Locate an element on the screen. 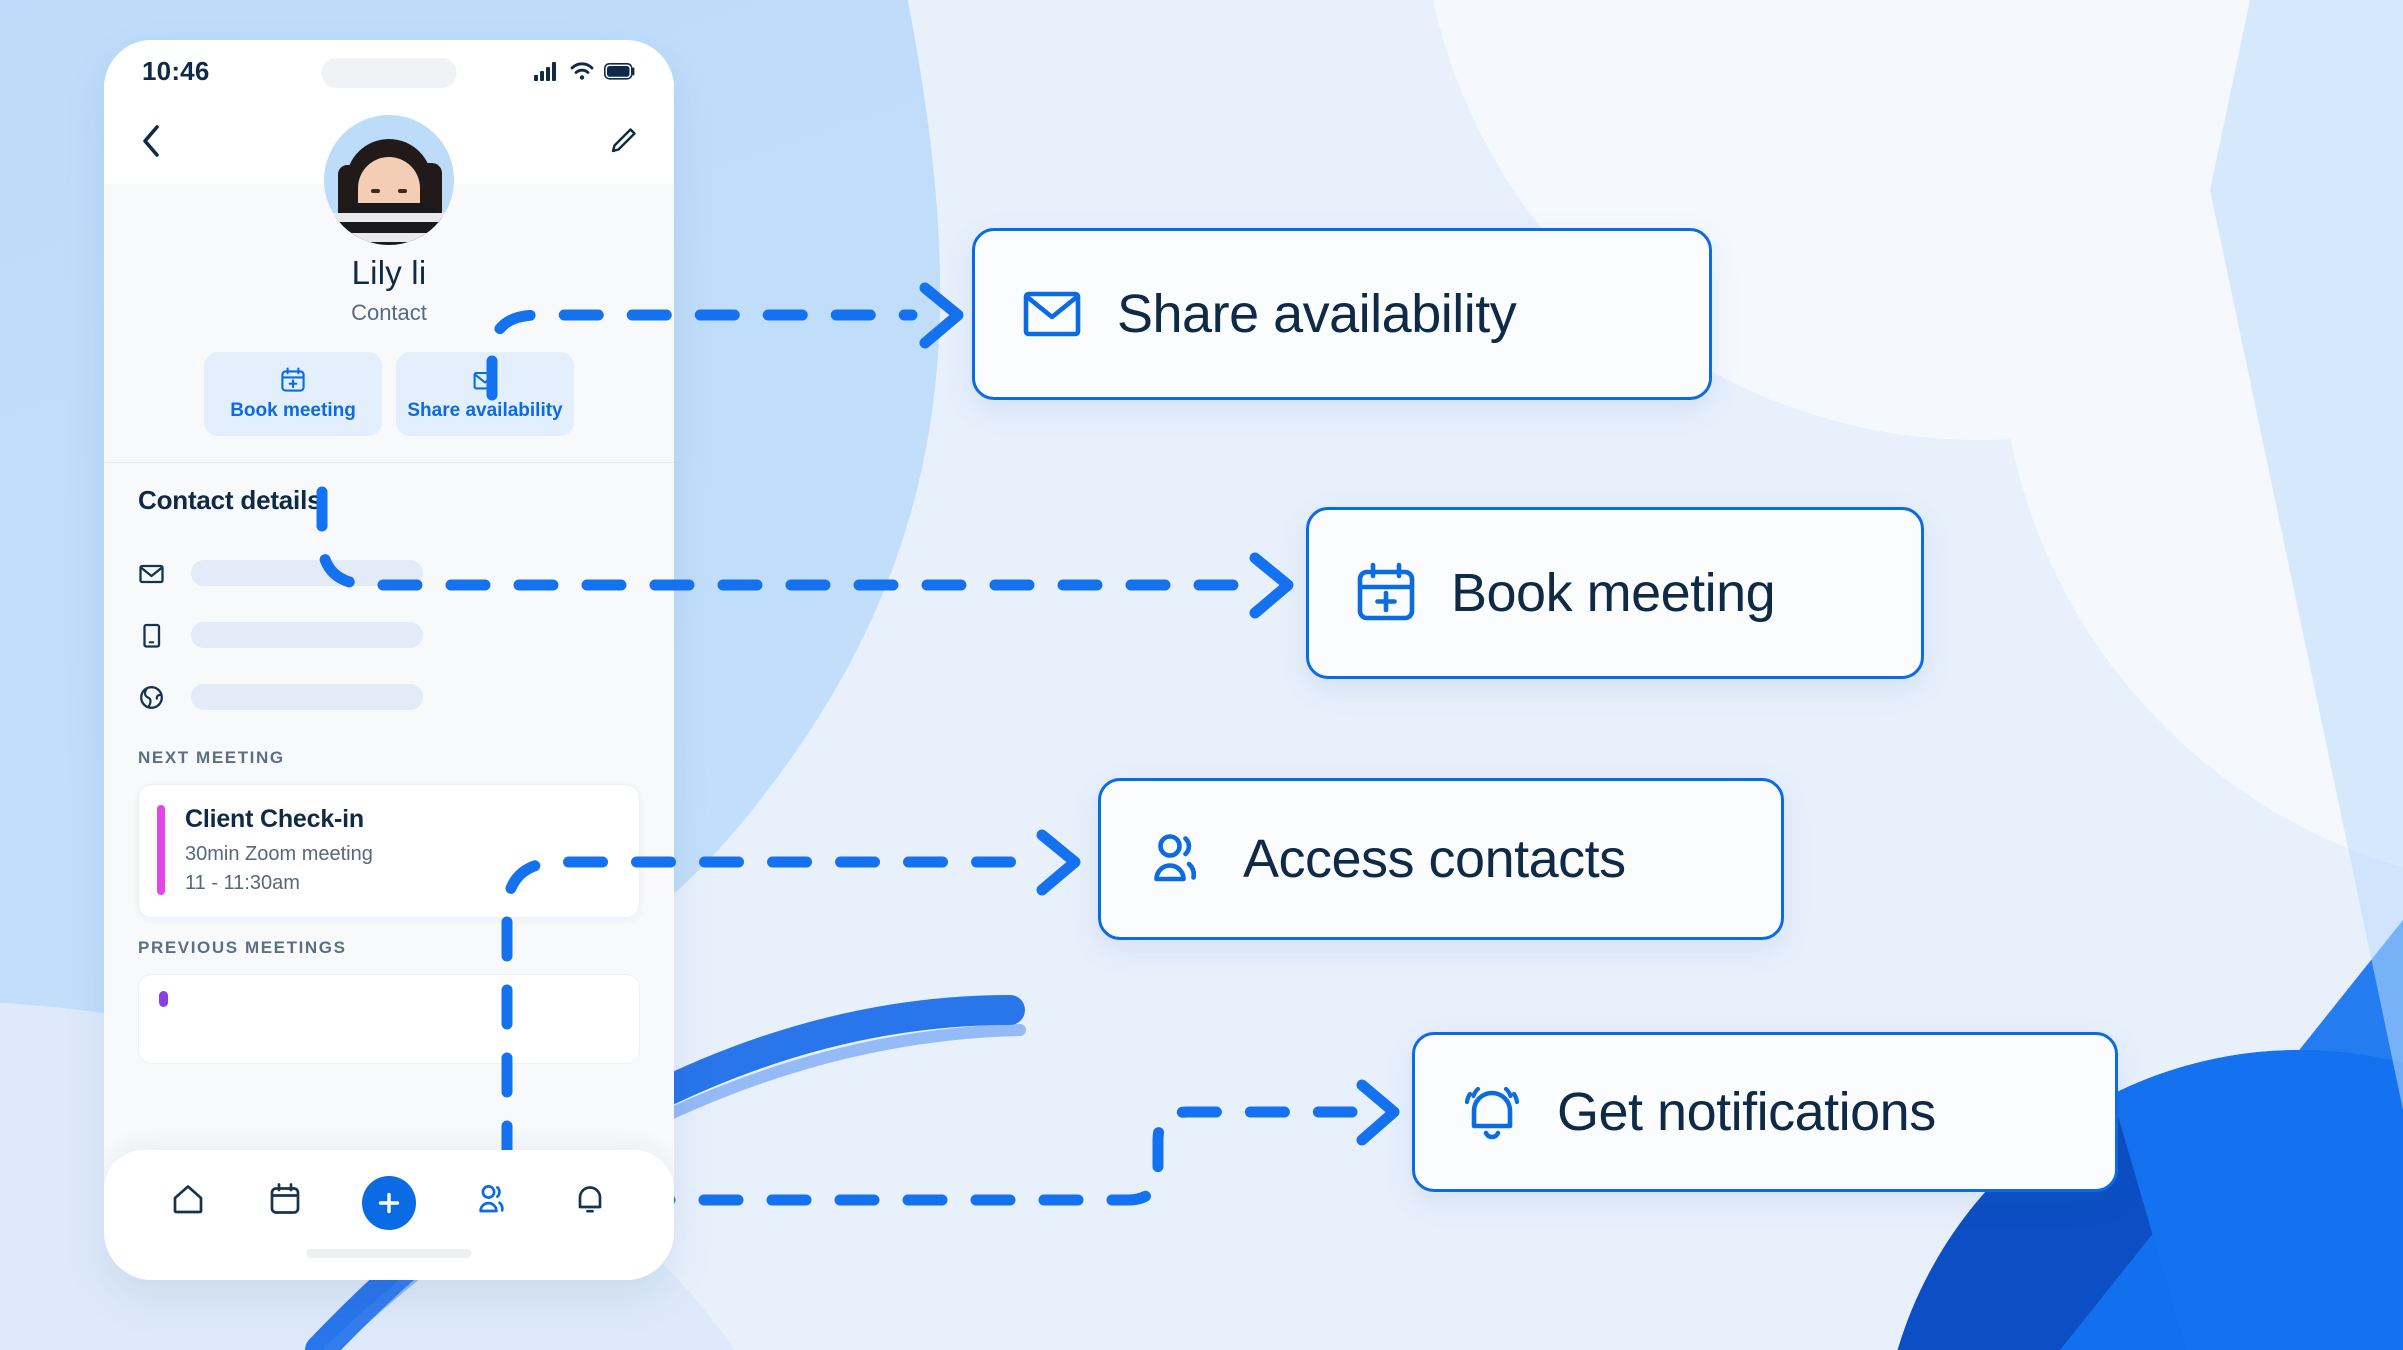 The width and height of the screenshot is (2403, 1350). calendar-icon is located at coordinates (284, 1198).